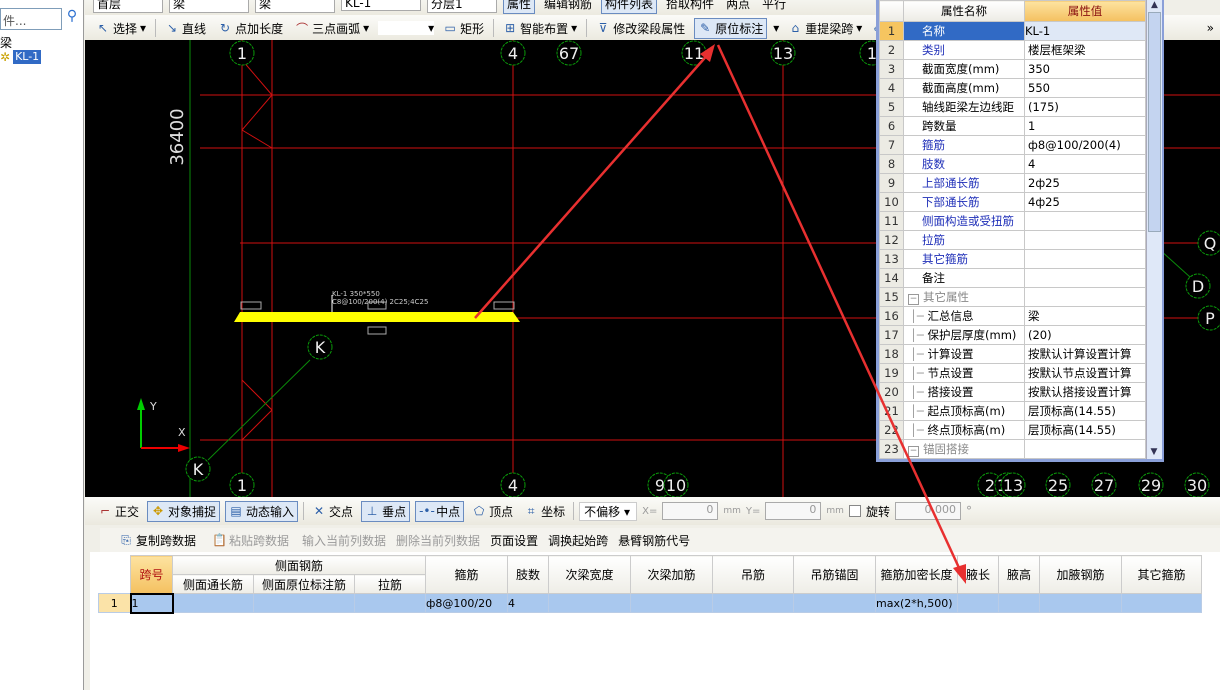 This screenshot has width=1220, height=690. What do you see at coordinates (438, 540) in the screenshot?
I see `delete-column-button: 删除当前列数据` at bounding box center [438, 540].